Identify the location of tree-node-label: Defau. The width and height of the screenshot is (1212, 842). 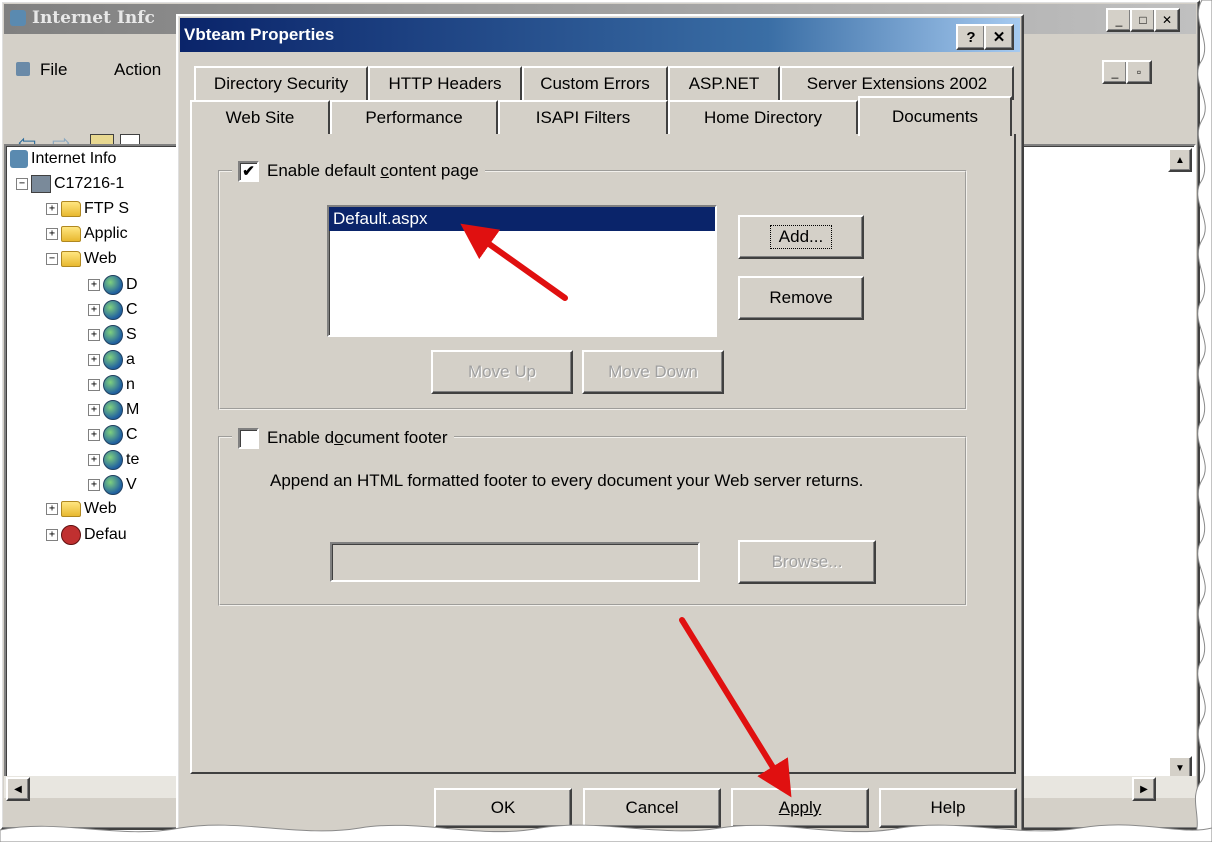
(105, 534).